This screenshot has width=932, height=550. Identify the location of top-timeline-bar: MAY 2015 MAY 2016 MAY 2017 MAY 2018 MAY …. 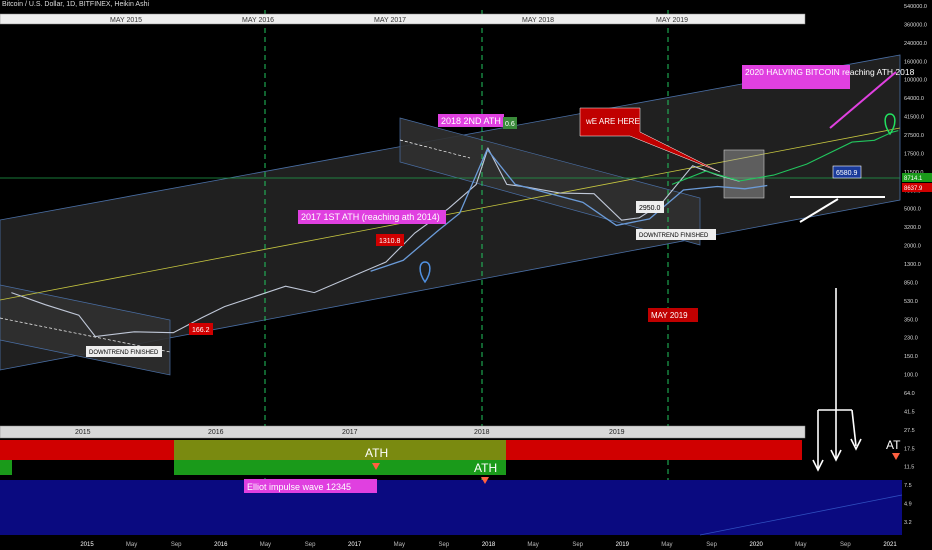
(403, 19).